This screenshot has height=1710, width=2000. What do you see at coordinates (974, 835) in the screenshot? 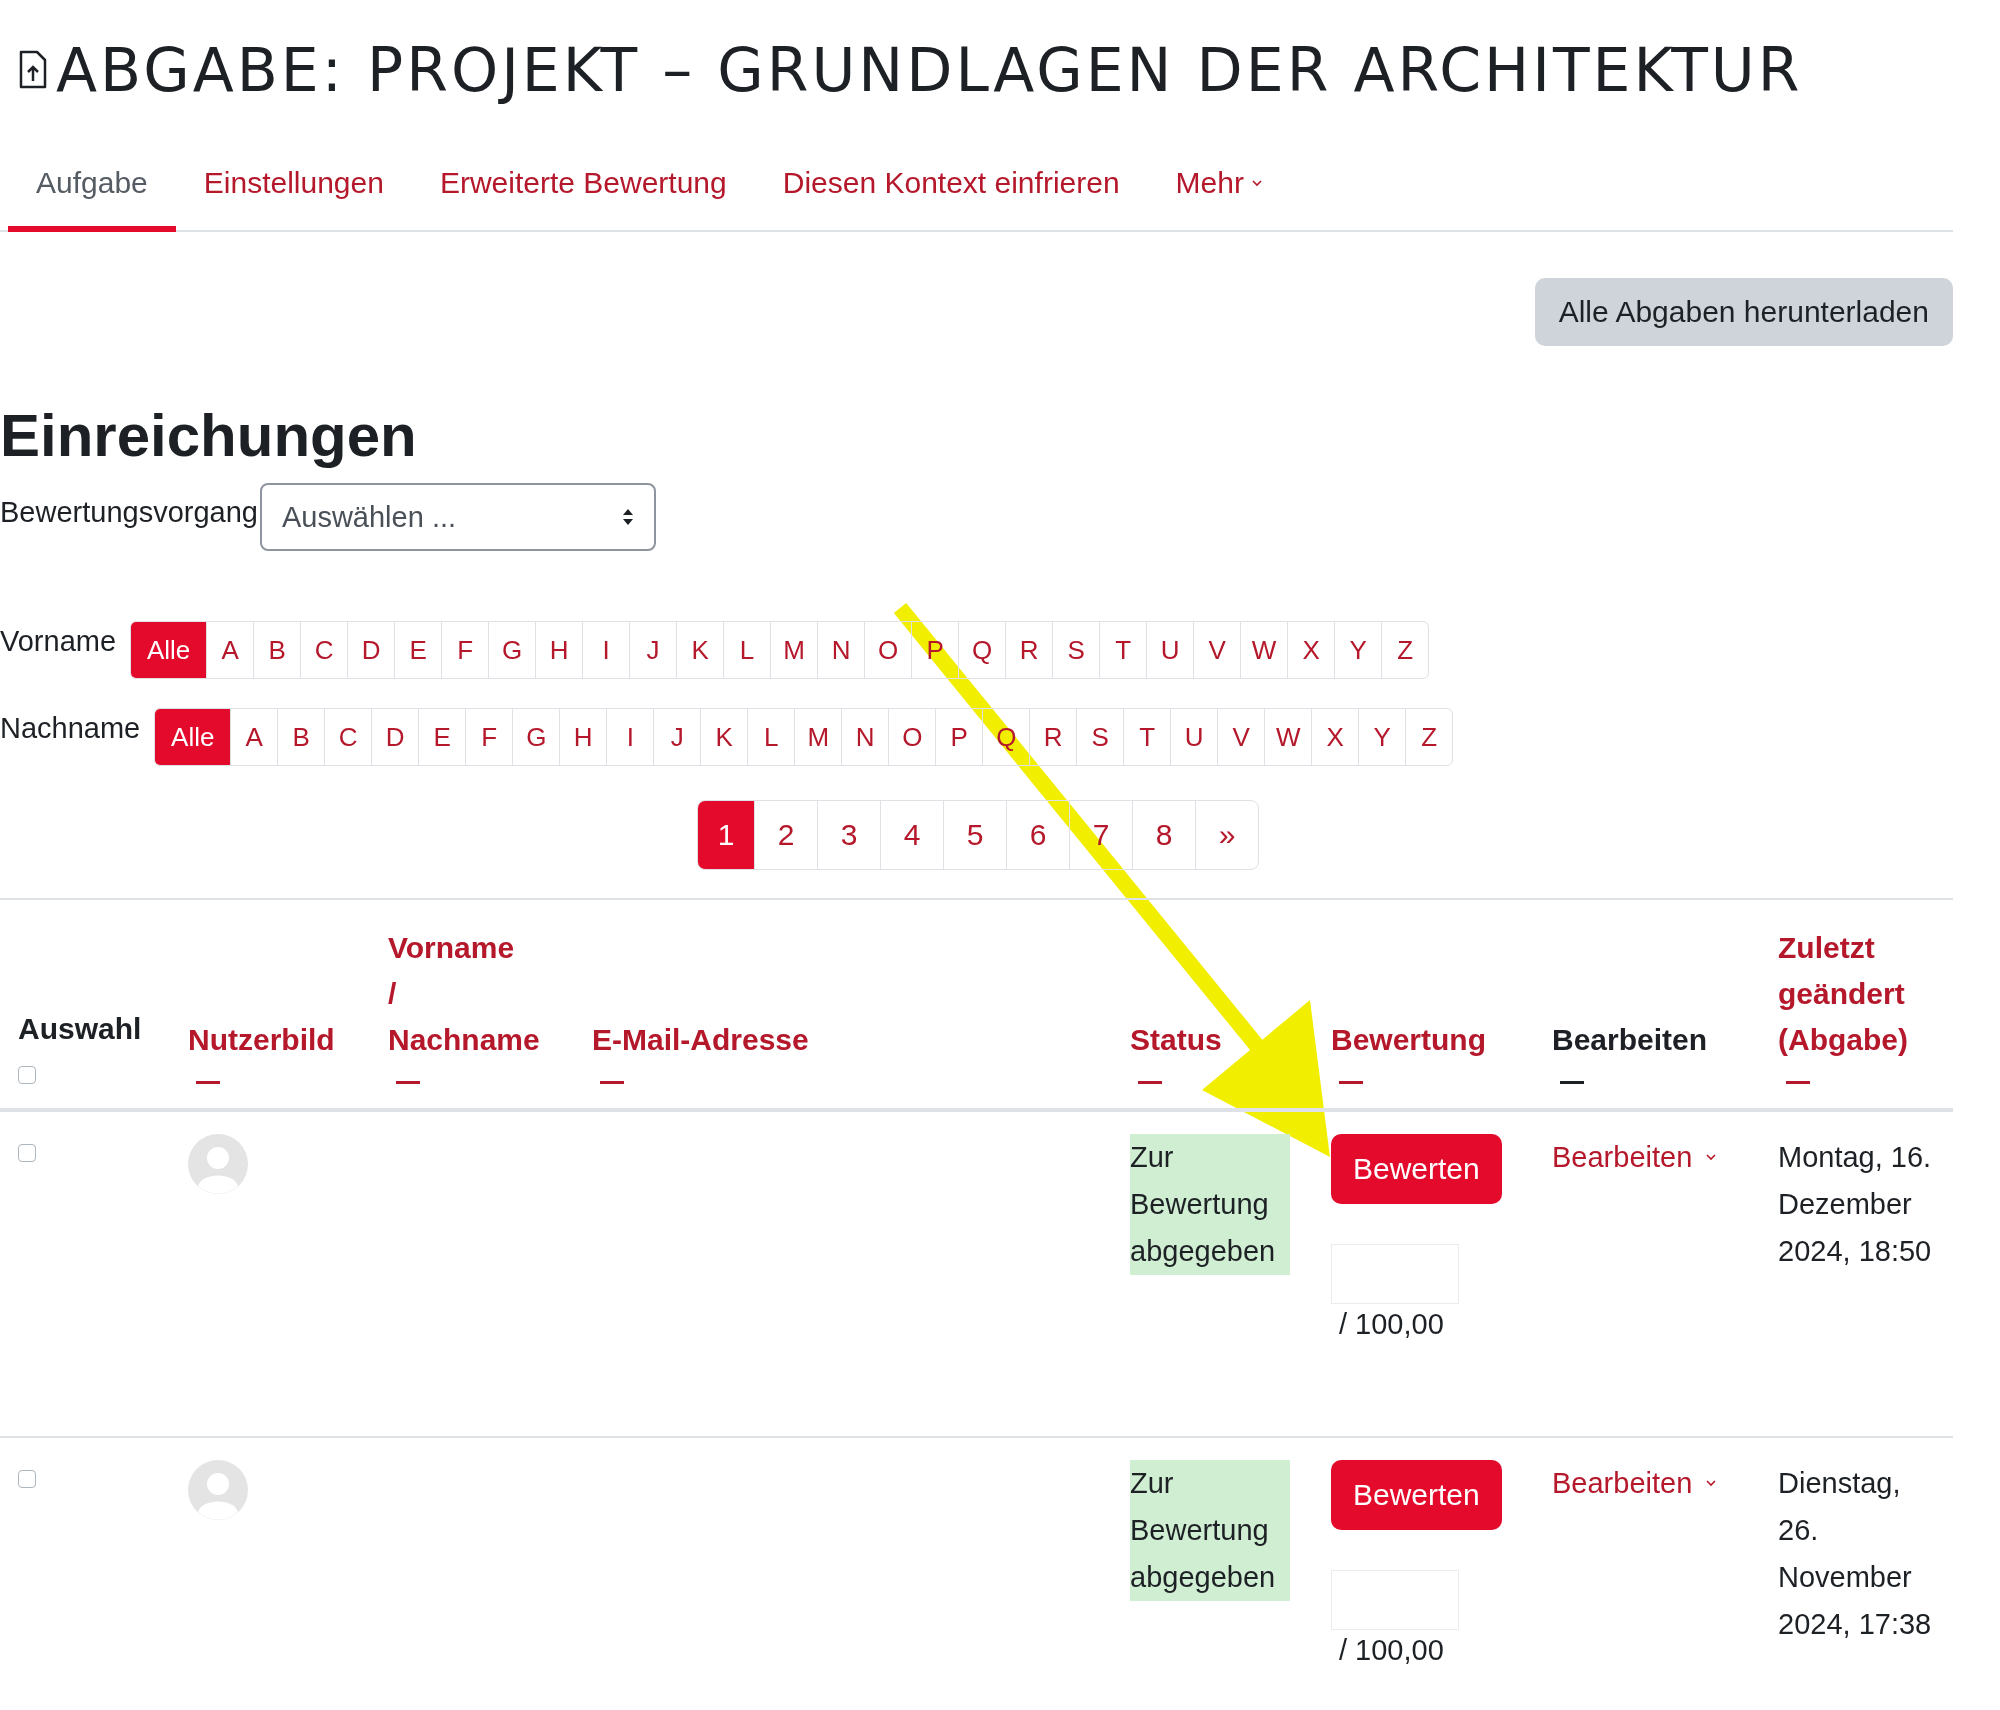
I see `page-link: 5` at bounding box center [974, 835].